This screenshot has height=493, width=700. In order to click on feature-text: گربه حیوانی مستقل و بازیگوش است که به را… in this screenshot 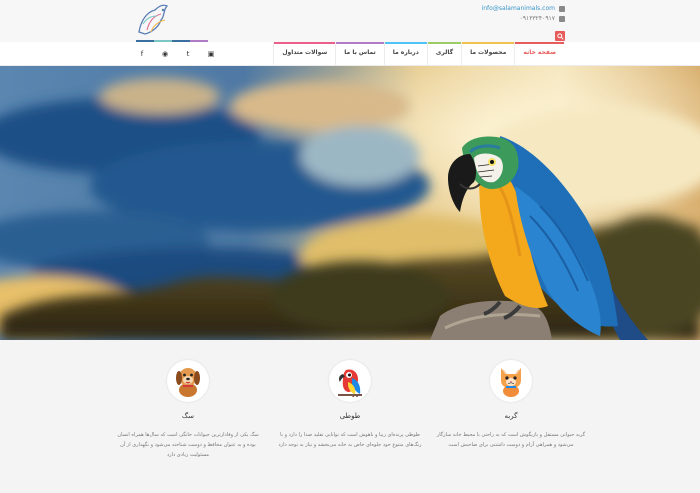, I will do `click(511, 440)`.